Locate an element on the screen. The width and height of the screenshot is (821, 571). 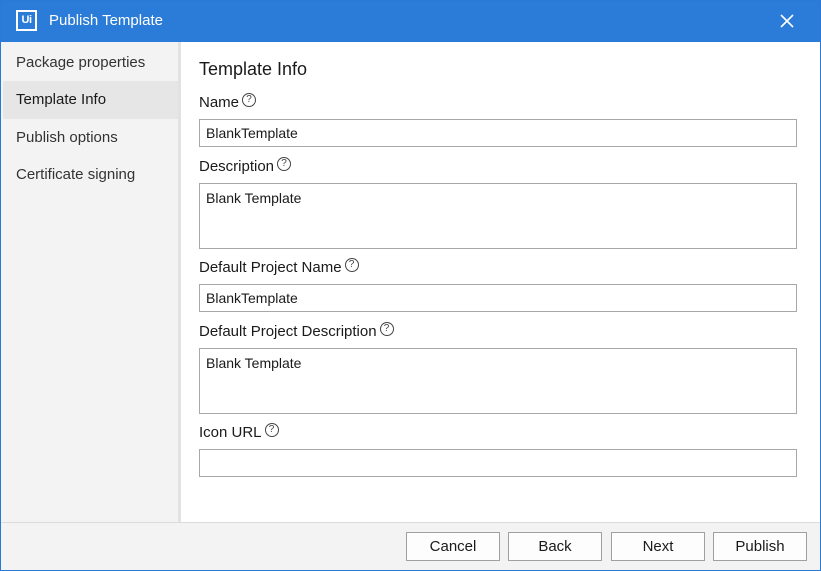
default-project-description-label-row: Default Project Description ? is located at coordinates (296, 330).